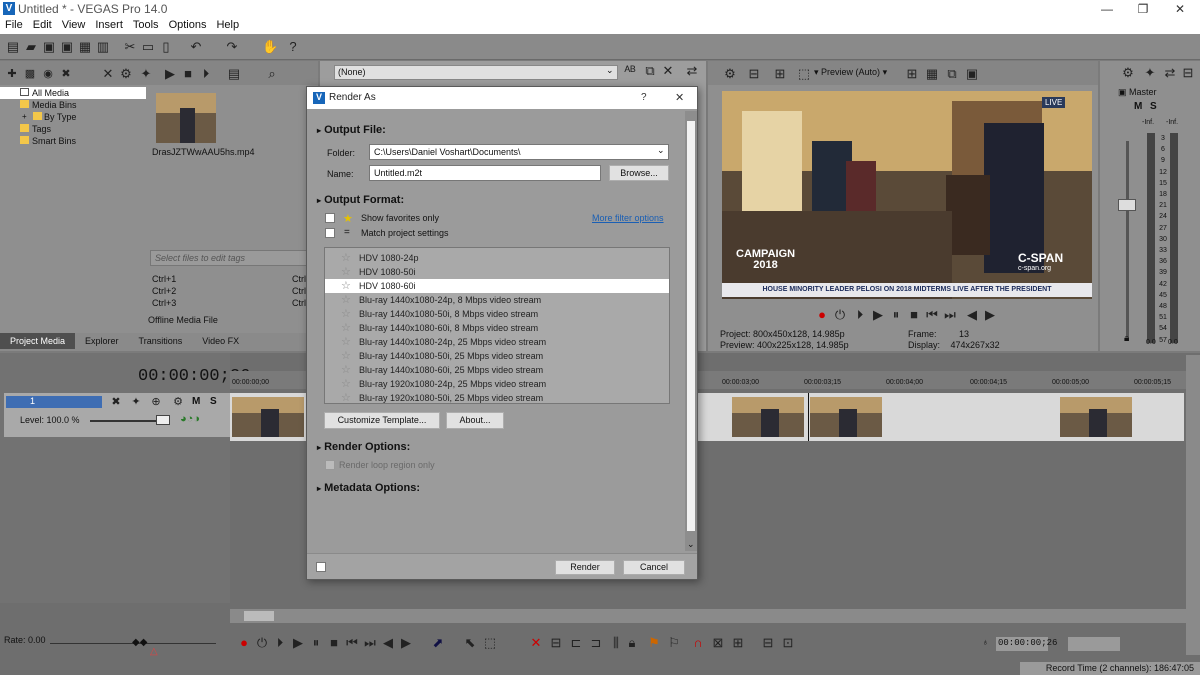 The height and width of the screenshot is (675, 1200). I want to click on bypass-icon: ⇄, so click(692, 71).